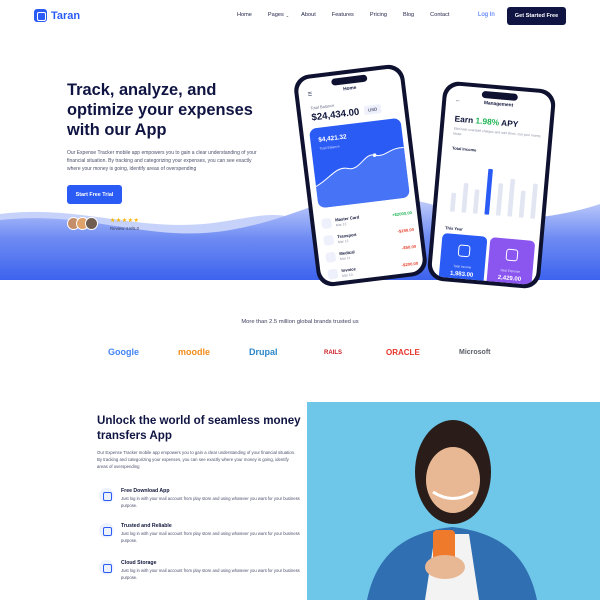 This screenshot has height=600, width=600. Describe the element at coordinates (308, 15) in the screenshot. I see `nav-link-about: About` at that location.